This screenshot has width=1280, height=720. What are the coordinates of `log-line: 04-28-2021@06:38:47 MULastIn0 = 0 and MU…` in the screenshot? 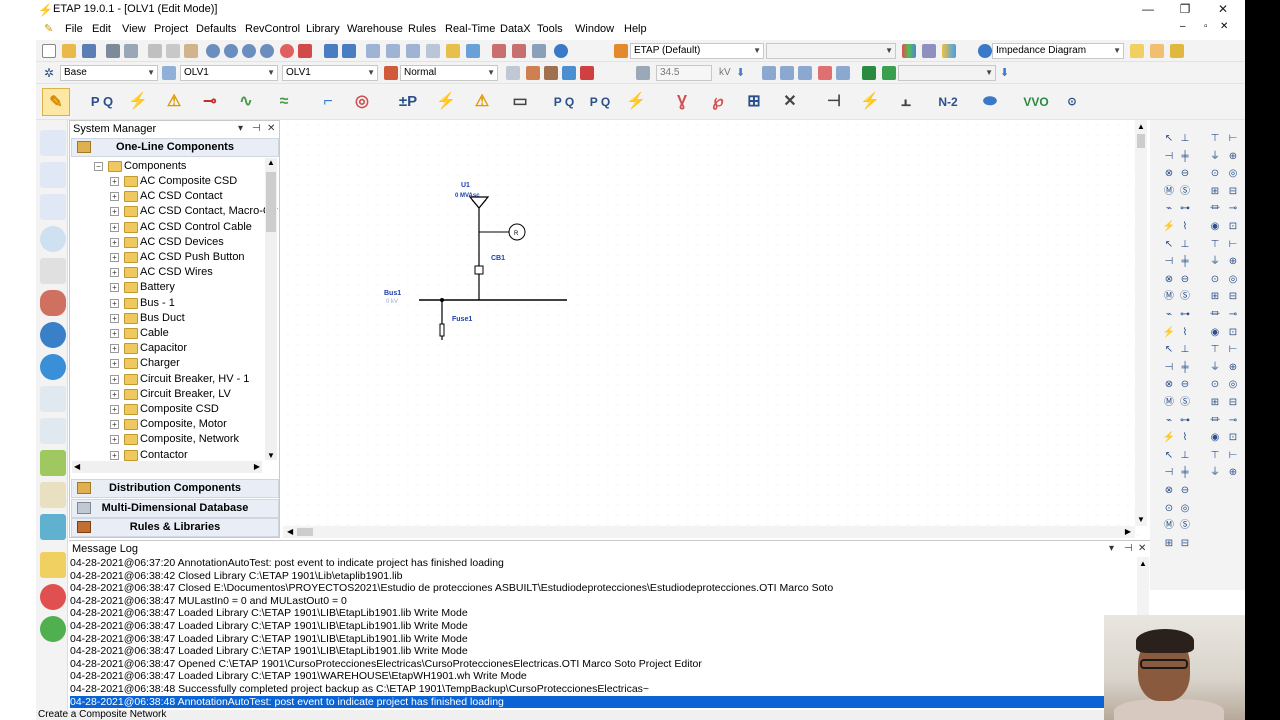 It's located at (595, 601).